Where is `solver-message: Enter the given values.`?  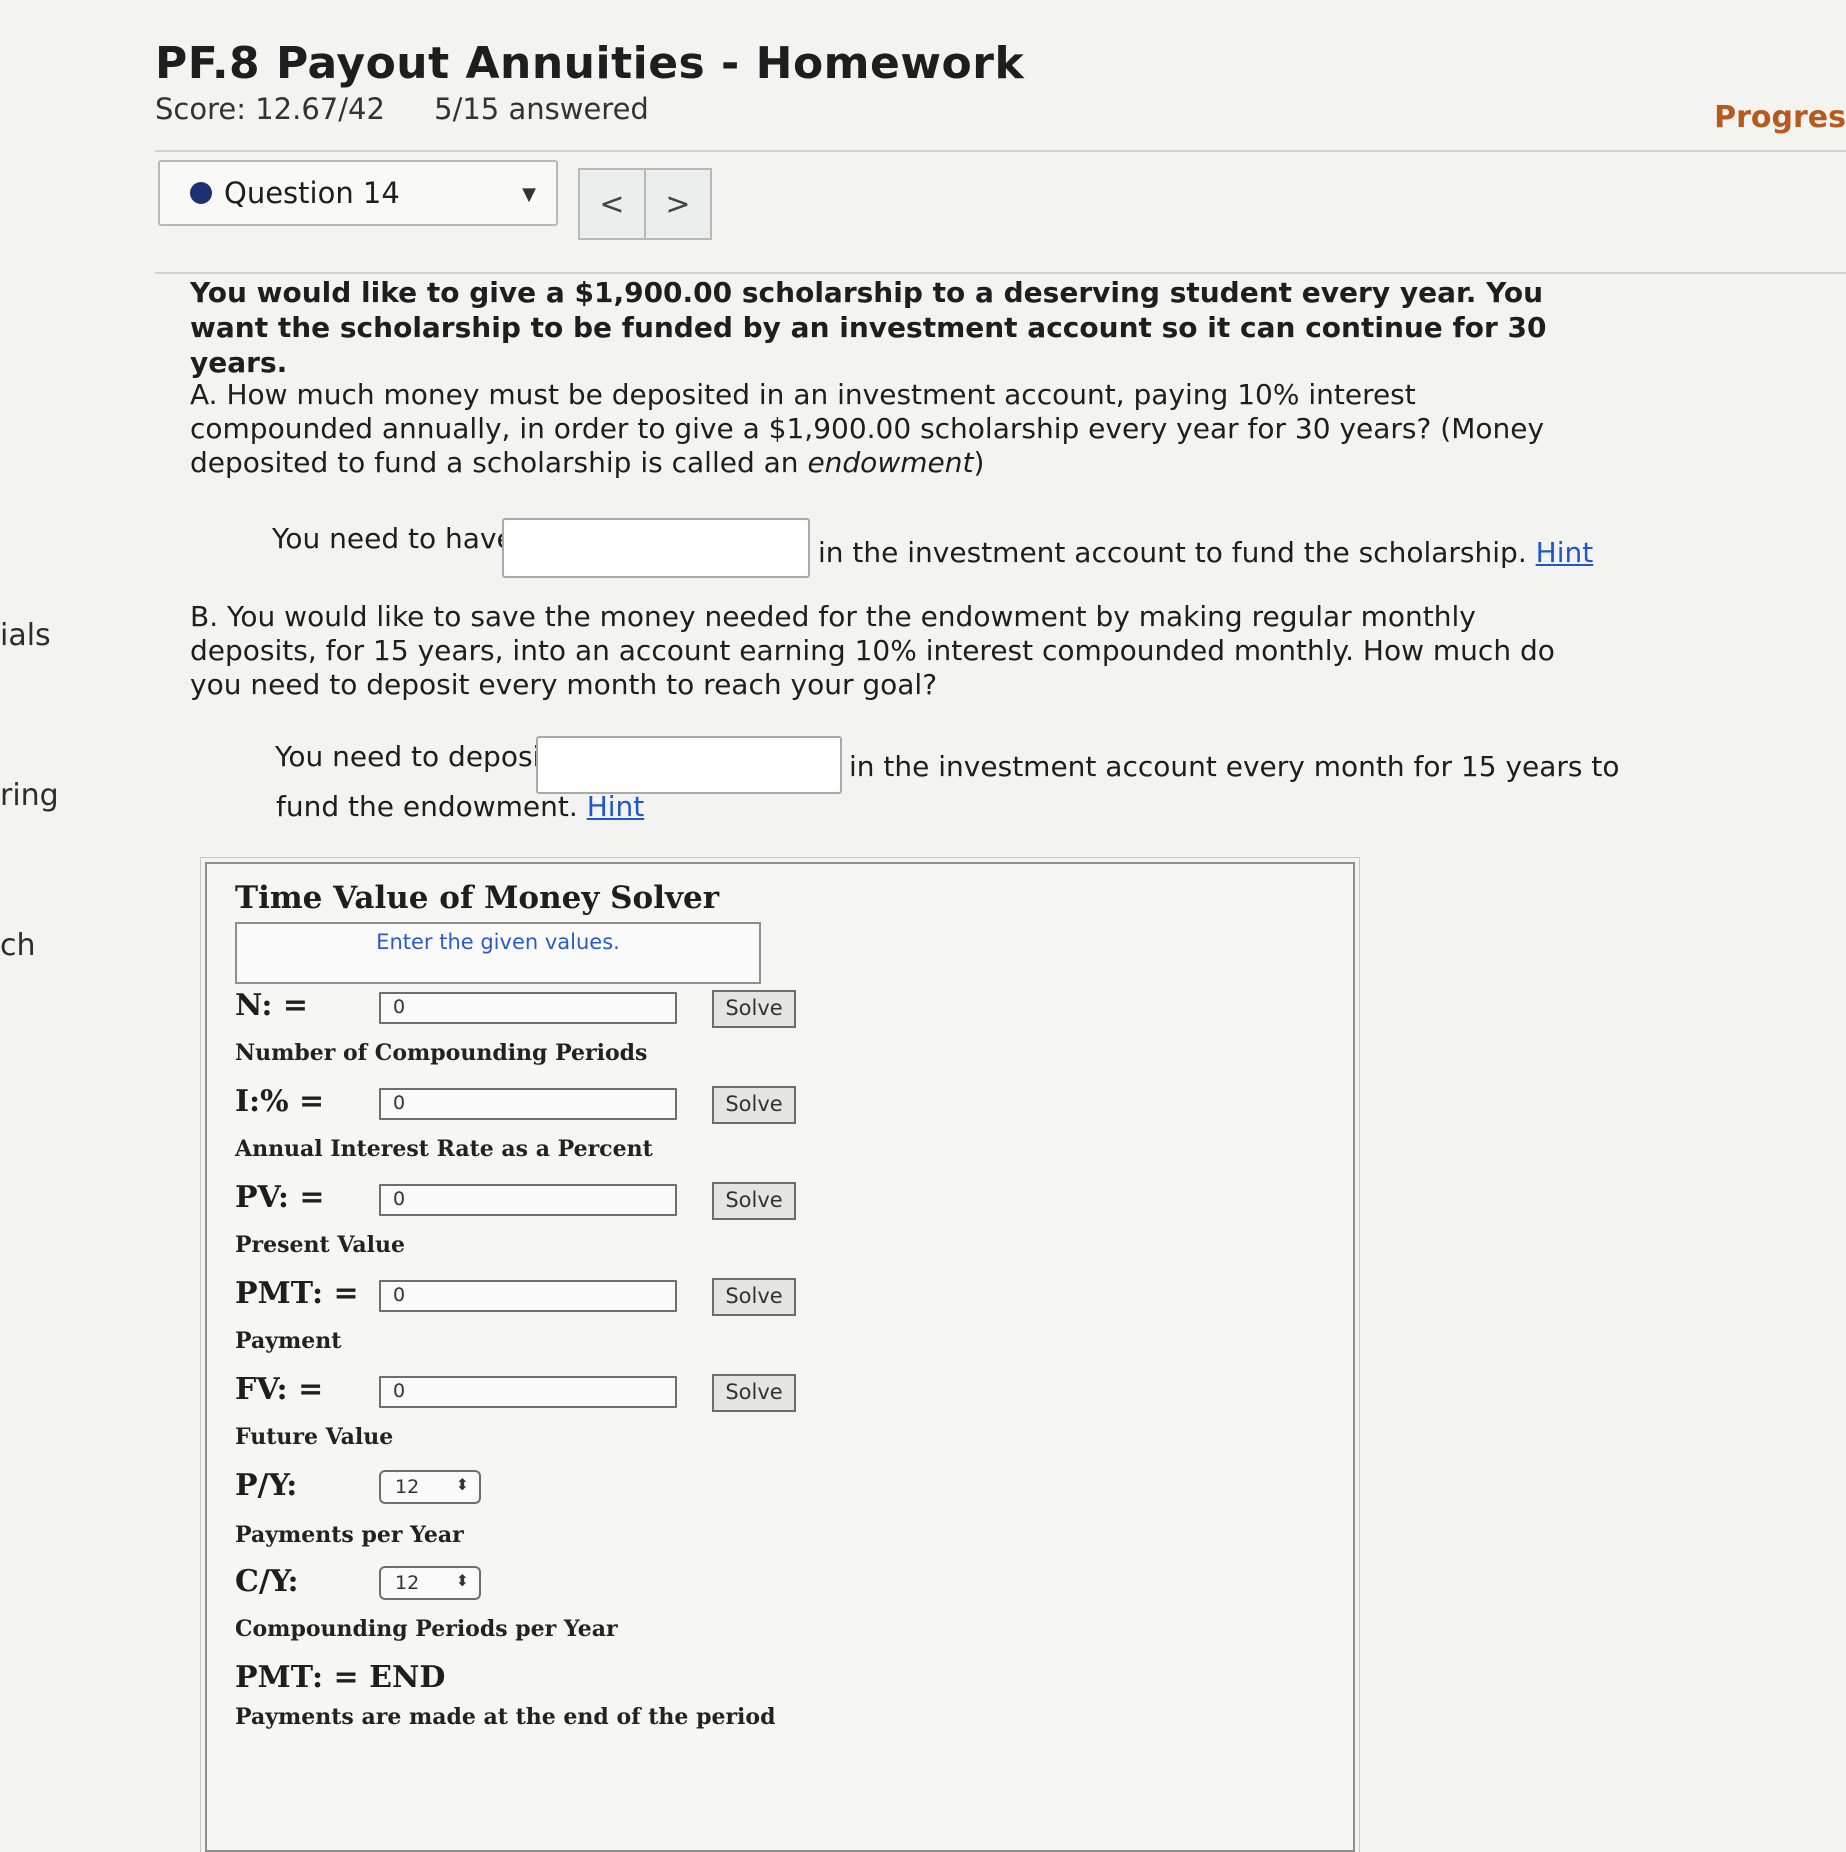 solver-message: Enter the given values. is located at coordinates (498, 953).